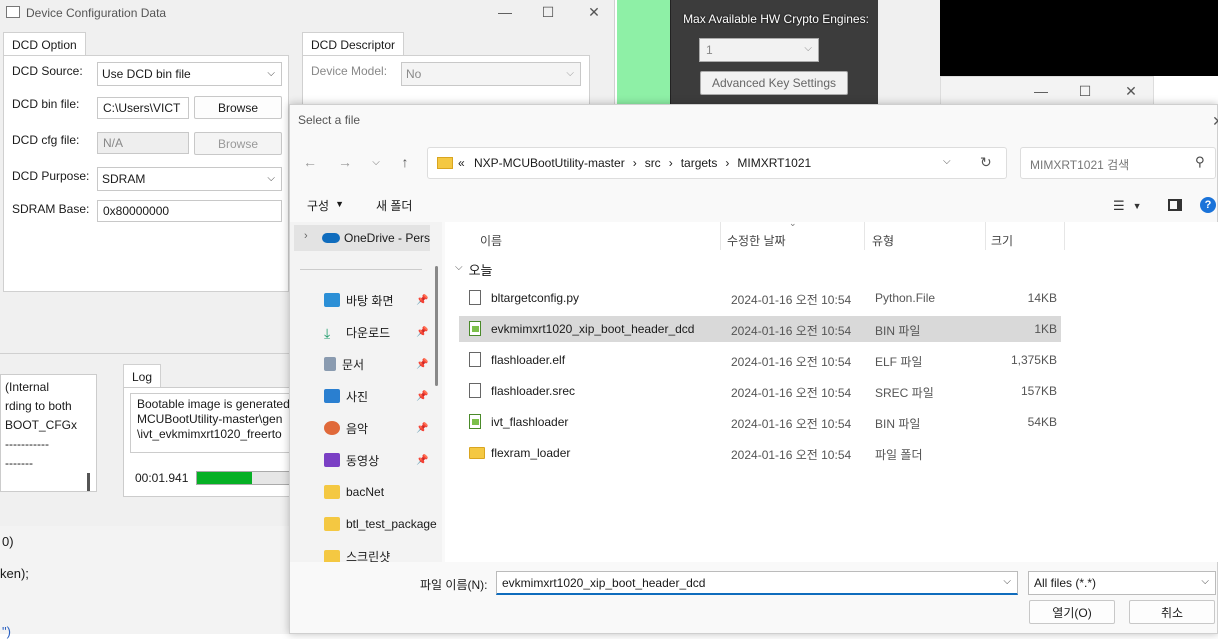 This screenshot has width=1218, height=639. I want to click on breadcrumb-item: NXP-MCUBootUtility-master, so click(549, 163).